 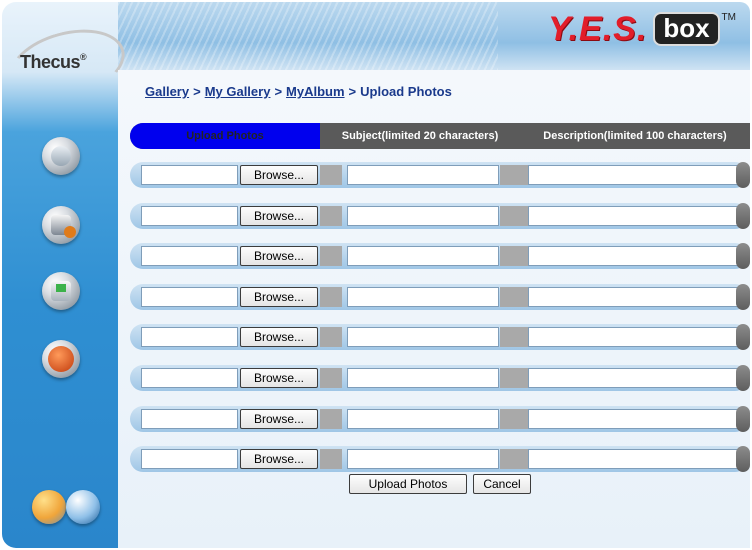 What do you see at coordinates (61, 359) in the screenshot?
I see `home-icon` at bounding box center [61, 359].